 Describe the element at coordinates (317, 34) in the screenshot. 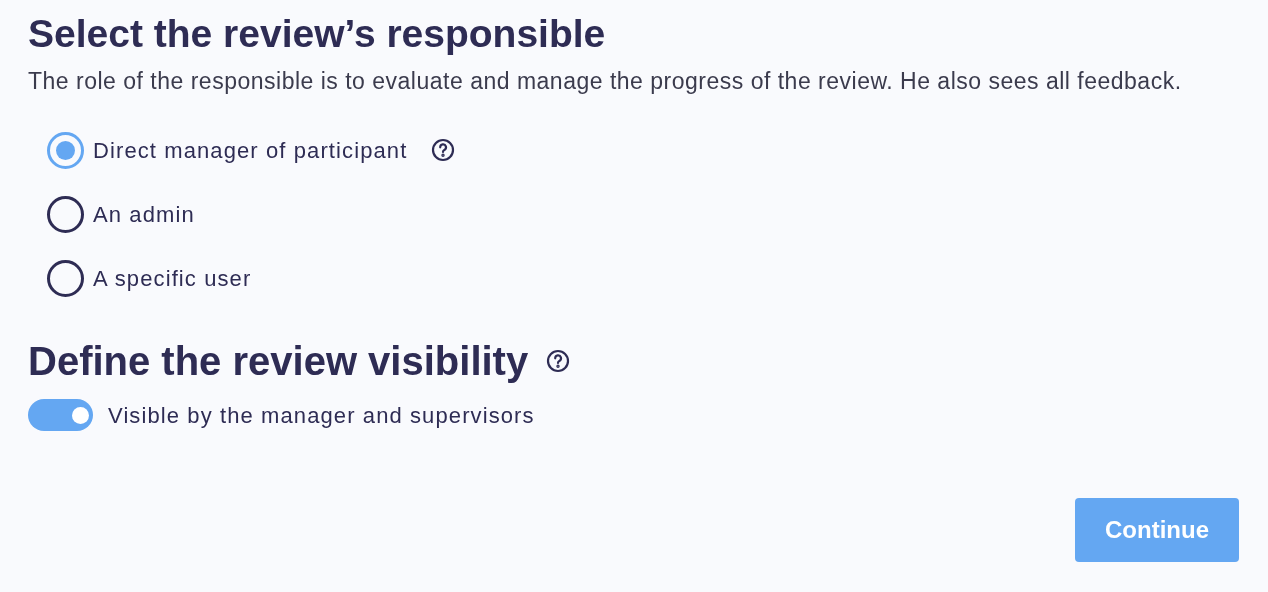

I see `section-heading: Select the review’s responsible` at that location.